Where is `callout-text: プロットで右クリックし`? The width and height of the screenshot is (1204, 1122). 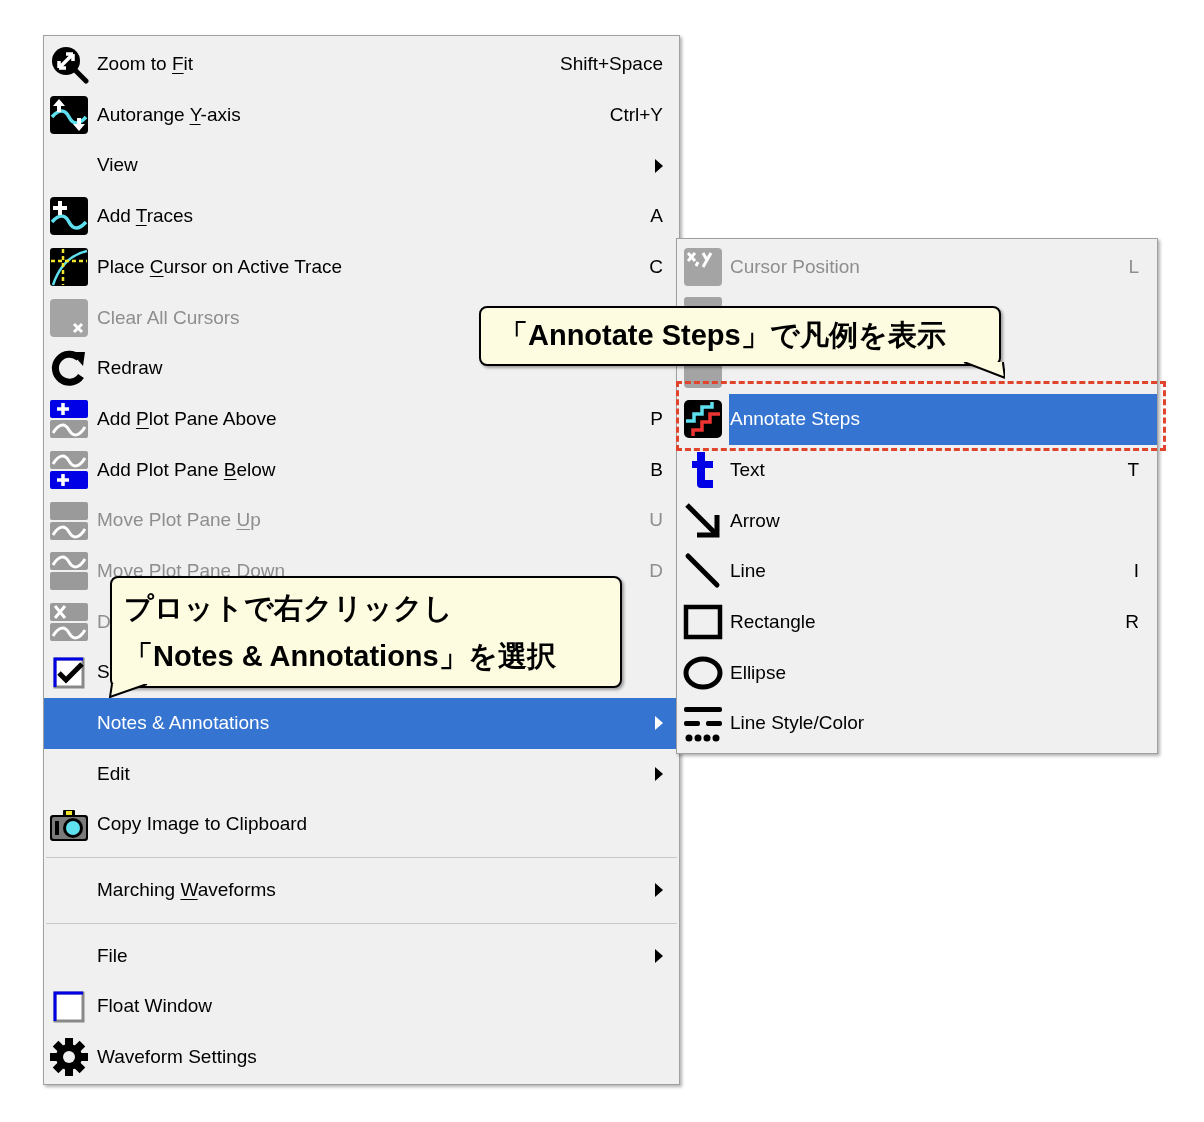
callout-text: プロットで右クリックし is located at coordinates (289, 608).